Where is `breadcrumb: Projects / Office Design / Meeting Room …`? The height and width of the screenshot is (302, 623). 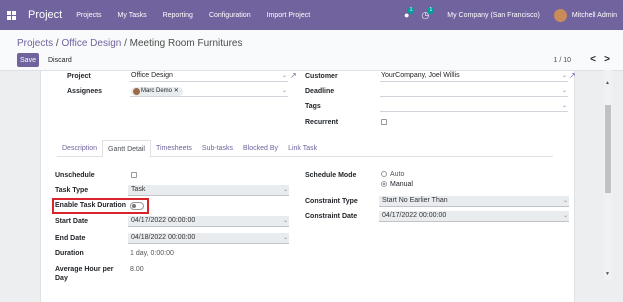
breadcrumb: Projects / Office Design / Meeting Room … is located at coordinates (129, 43).